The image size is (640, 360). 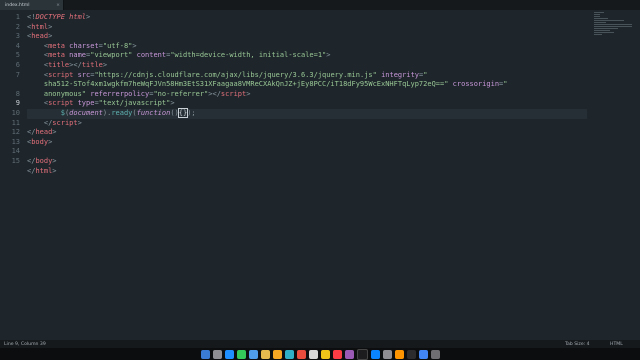 What do you see at coordinates (111, 55) in the screenshot?
I see `code-token: "viewport"` at bounding box center [111, 55].